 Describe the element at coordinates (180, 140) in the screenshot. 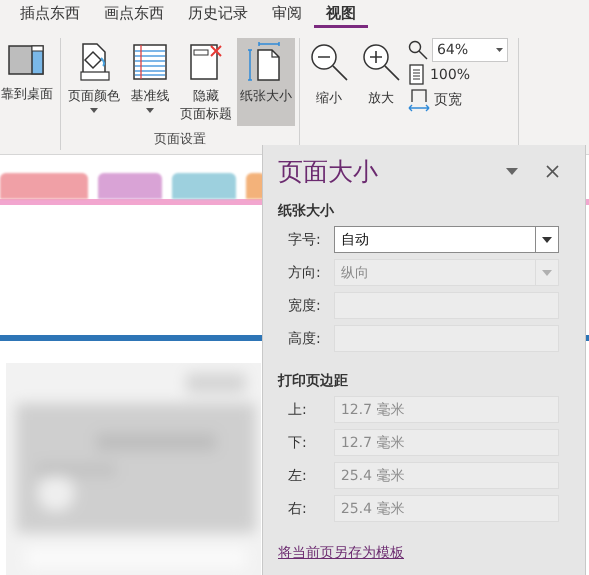

I see `group-label: 页面设置` at that location.